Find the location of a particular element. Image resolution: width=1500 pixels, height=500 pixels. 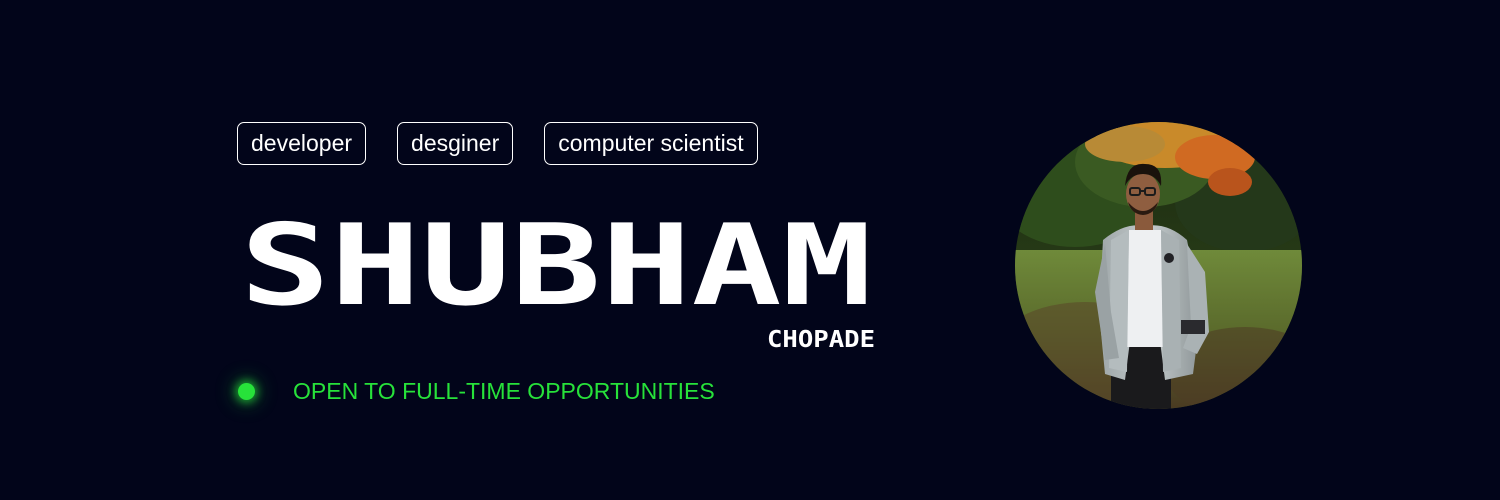

profile-photo-image is located at coordinates (1158, 265).